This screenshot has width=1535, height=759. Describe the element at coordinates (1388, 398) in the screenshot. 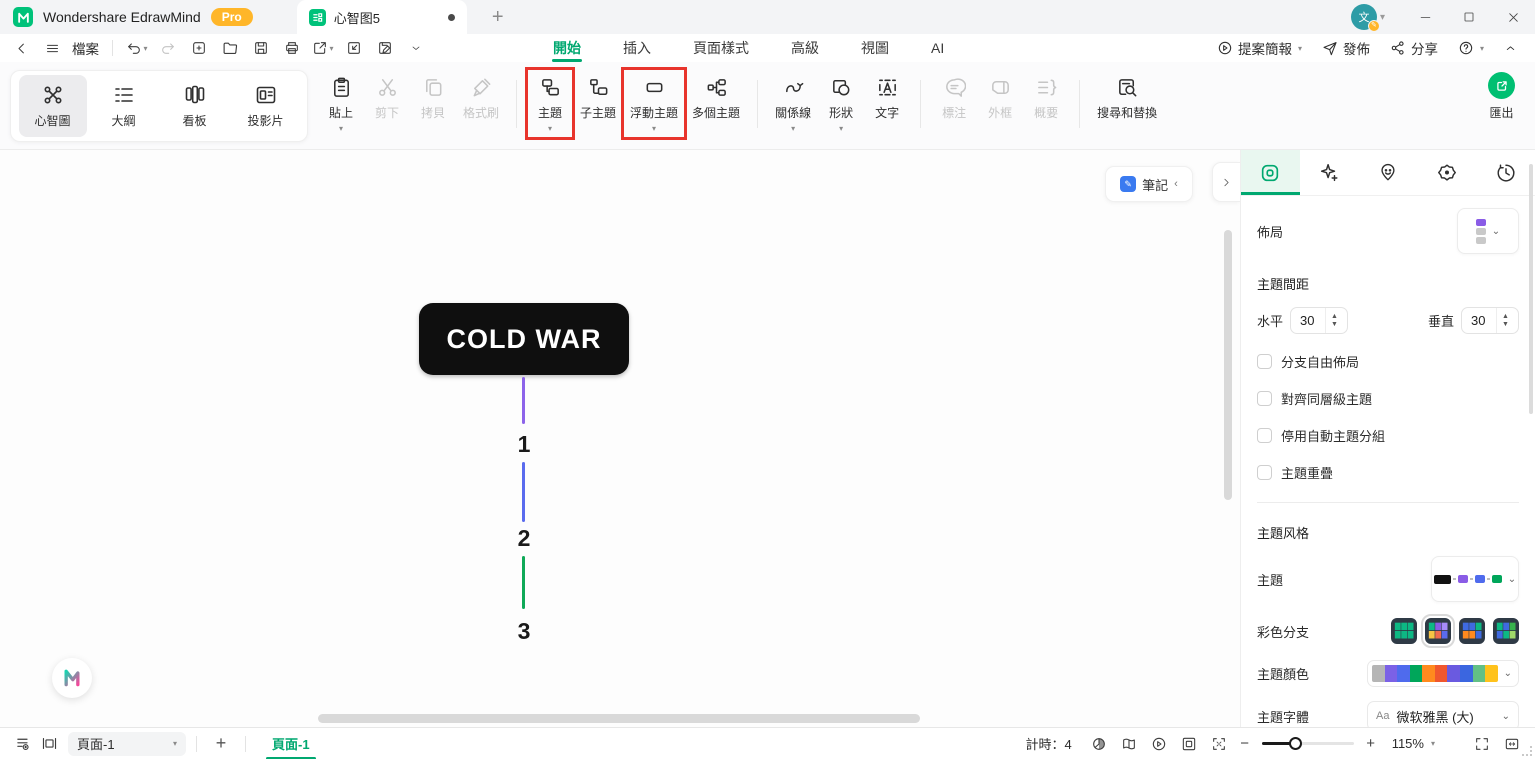

I see `checkbox-align-same-level: 對齊同層級主題` at that location.